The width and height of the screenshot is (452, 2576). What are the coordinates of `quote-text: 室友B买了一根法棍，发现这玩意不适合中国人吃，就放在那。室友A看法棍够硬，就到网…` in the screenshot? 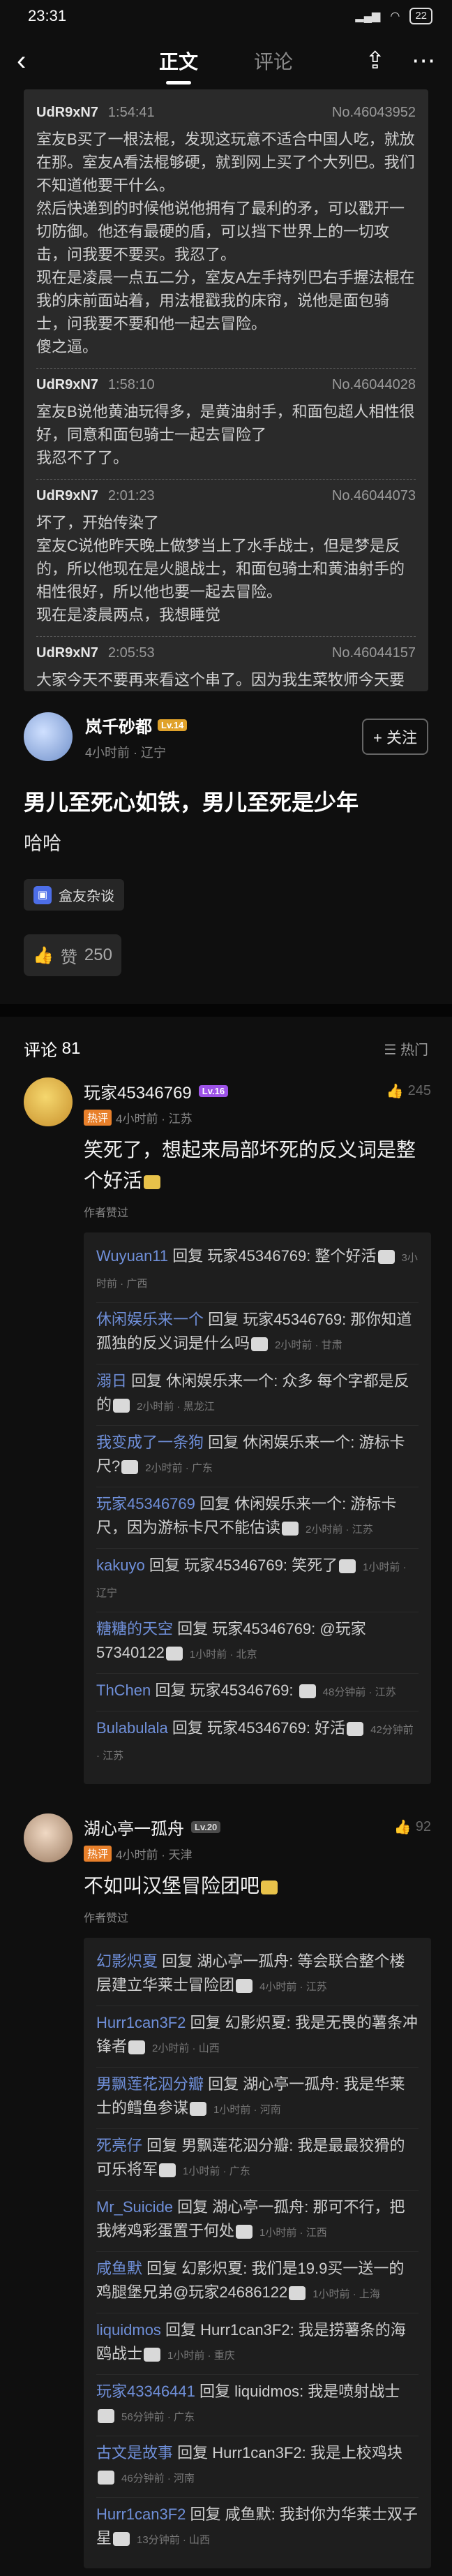 It's located at (225, 243).